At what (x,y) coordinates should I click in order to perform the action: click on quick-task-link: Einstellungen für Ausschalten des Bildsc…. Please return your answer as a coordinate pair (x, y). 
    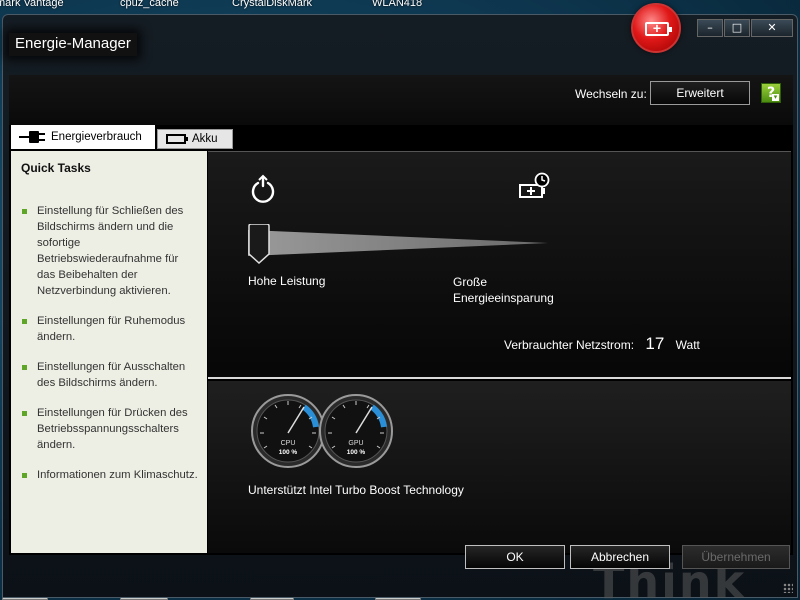
    Looking at the image, I should click on (109, 375).